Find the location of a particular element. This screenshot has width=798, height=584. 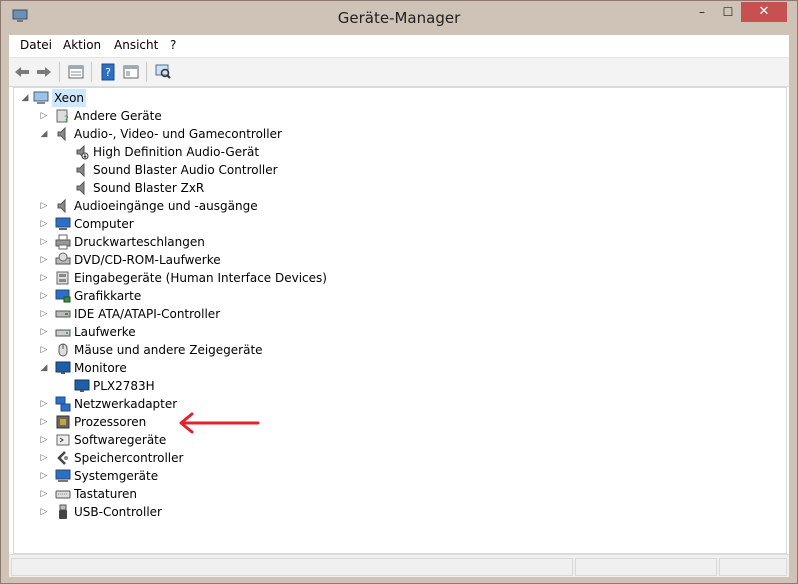

tree-node: ▷ Computer is located at coordinates (214, 224).